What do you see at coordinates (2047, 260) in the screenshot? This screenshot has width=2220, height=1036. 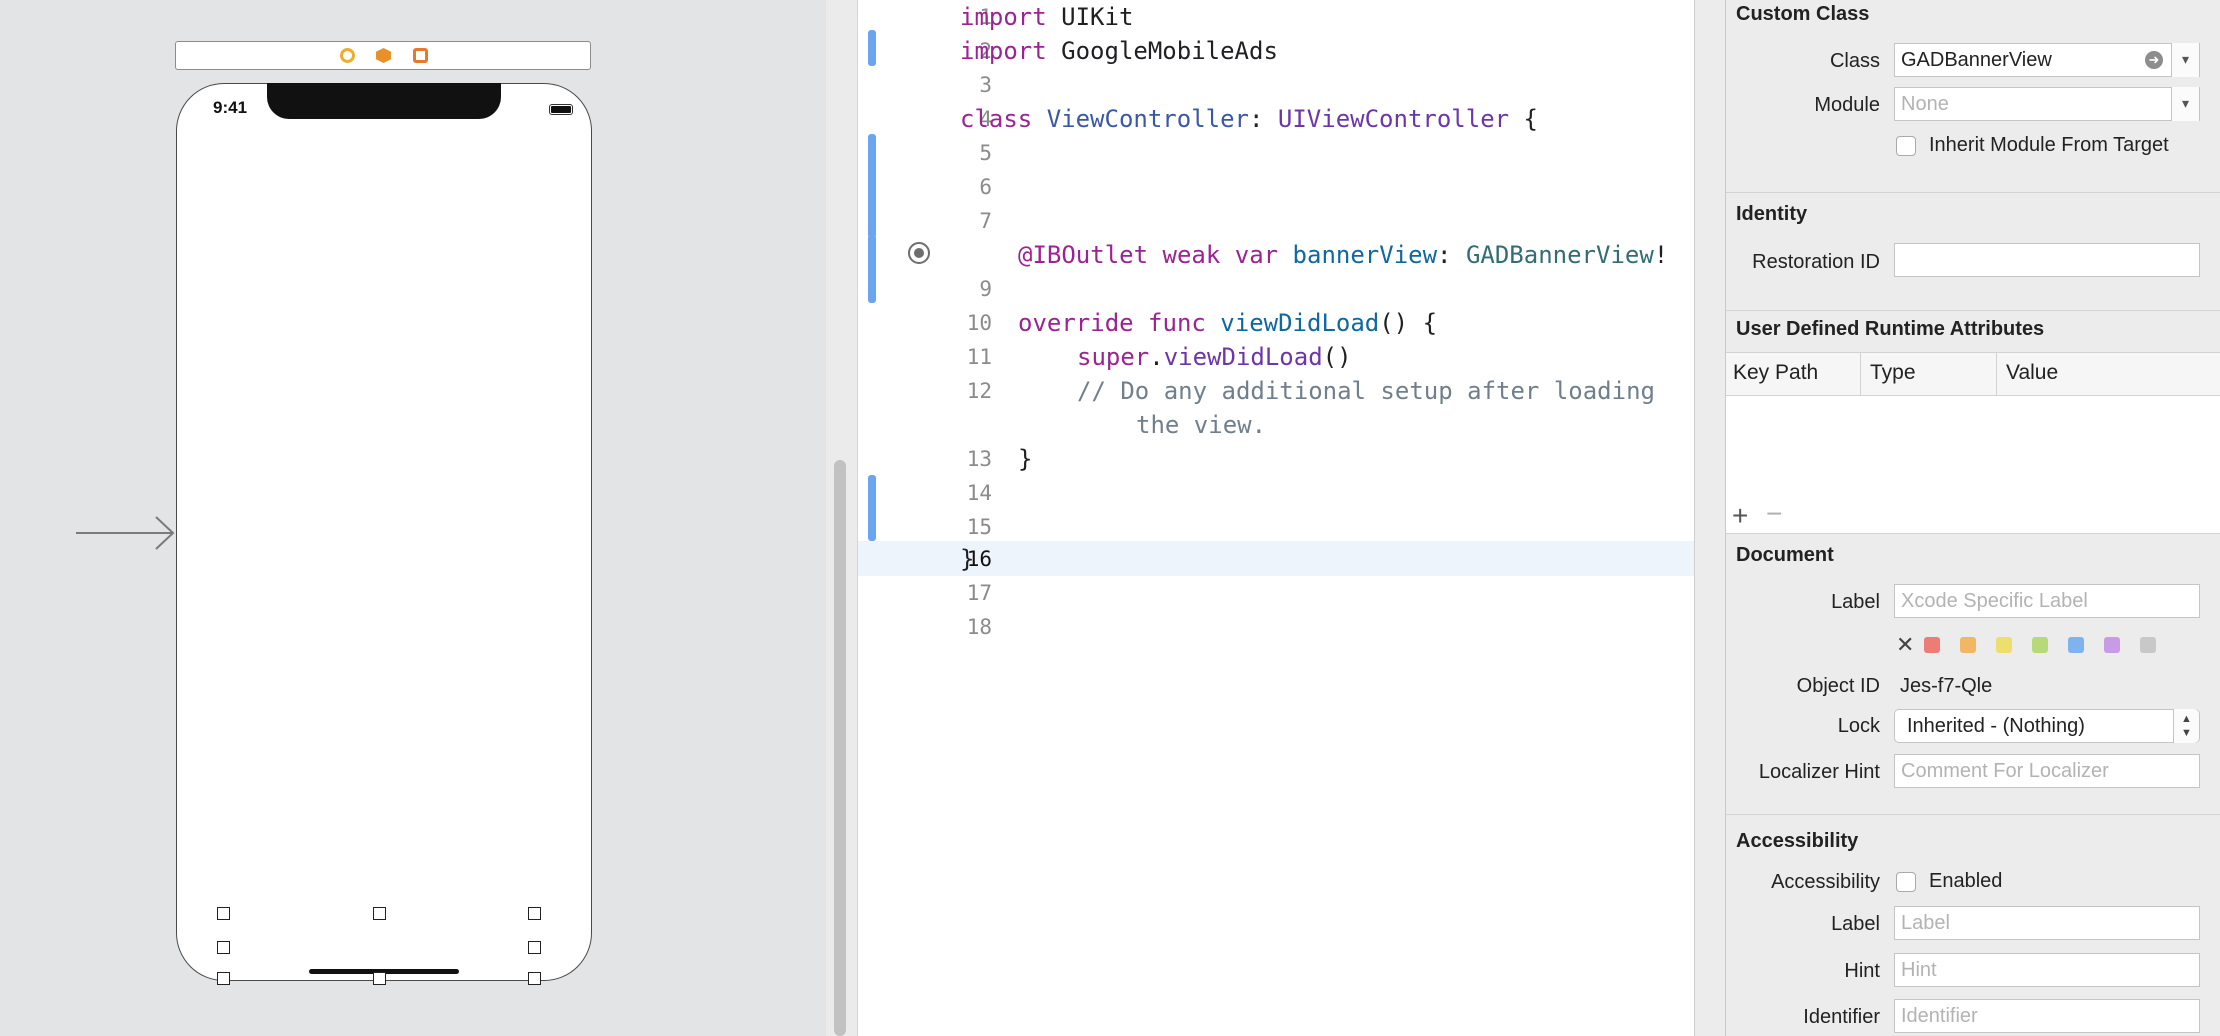 I see `restoration-id-field` at bounding box center [2047, 260].